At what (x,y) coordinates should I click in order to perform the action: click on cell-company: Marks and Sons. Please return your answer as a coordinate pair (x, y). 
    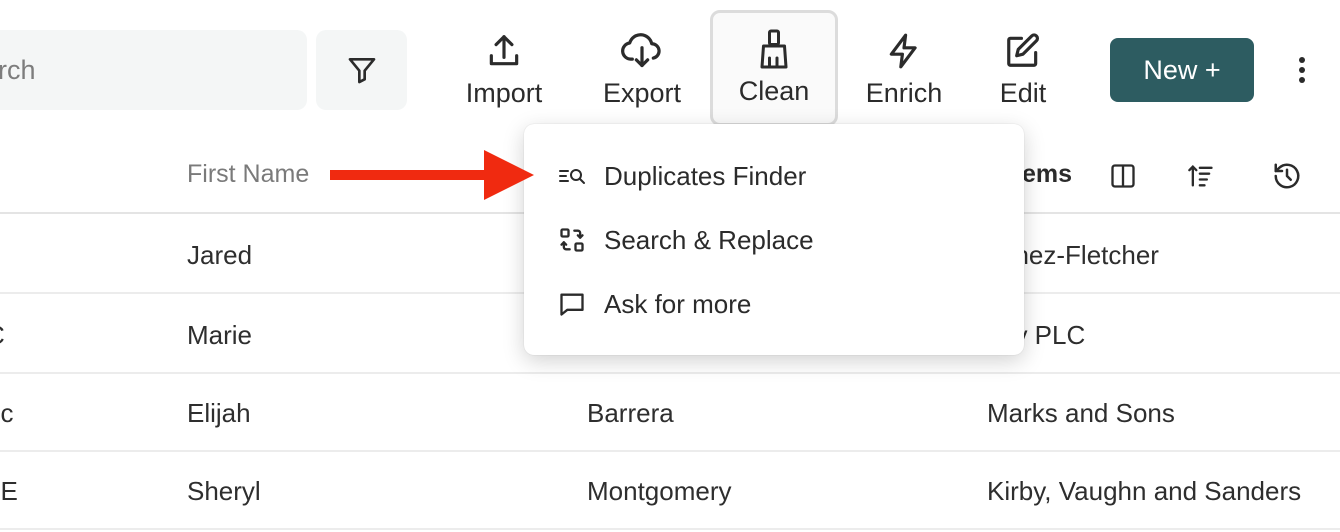
    Looking at the image, I should click on (1081, 413).